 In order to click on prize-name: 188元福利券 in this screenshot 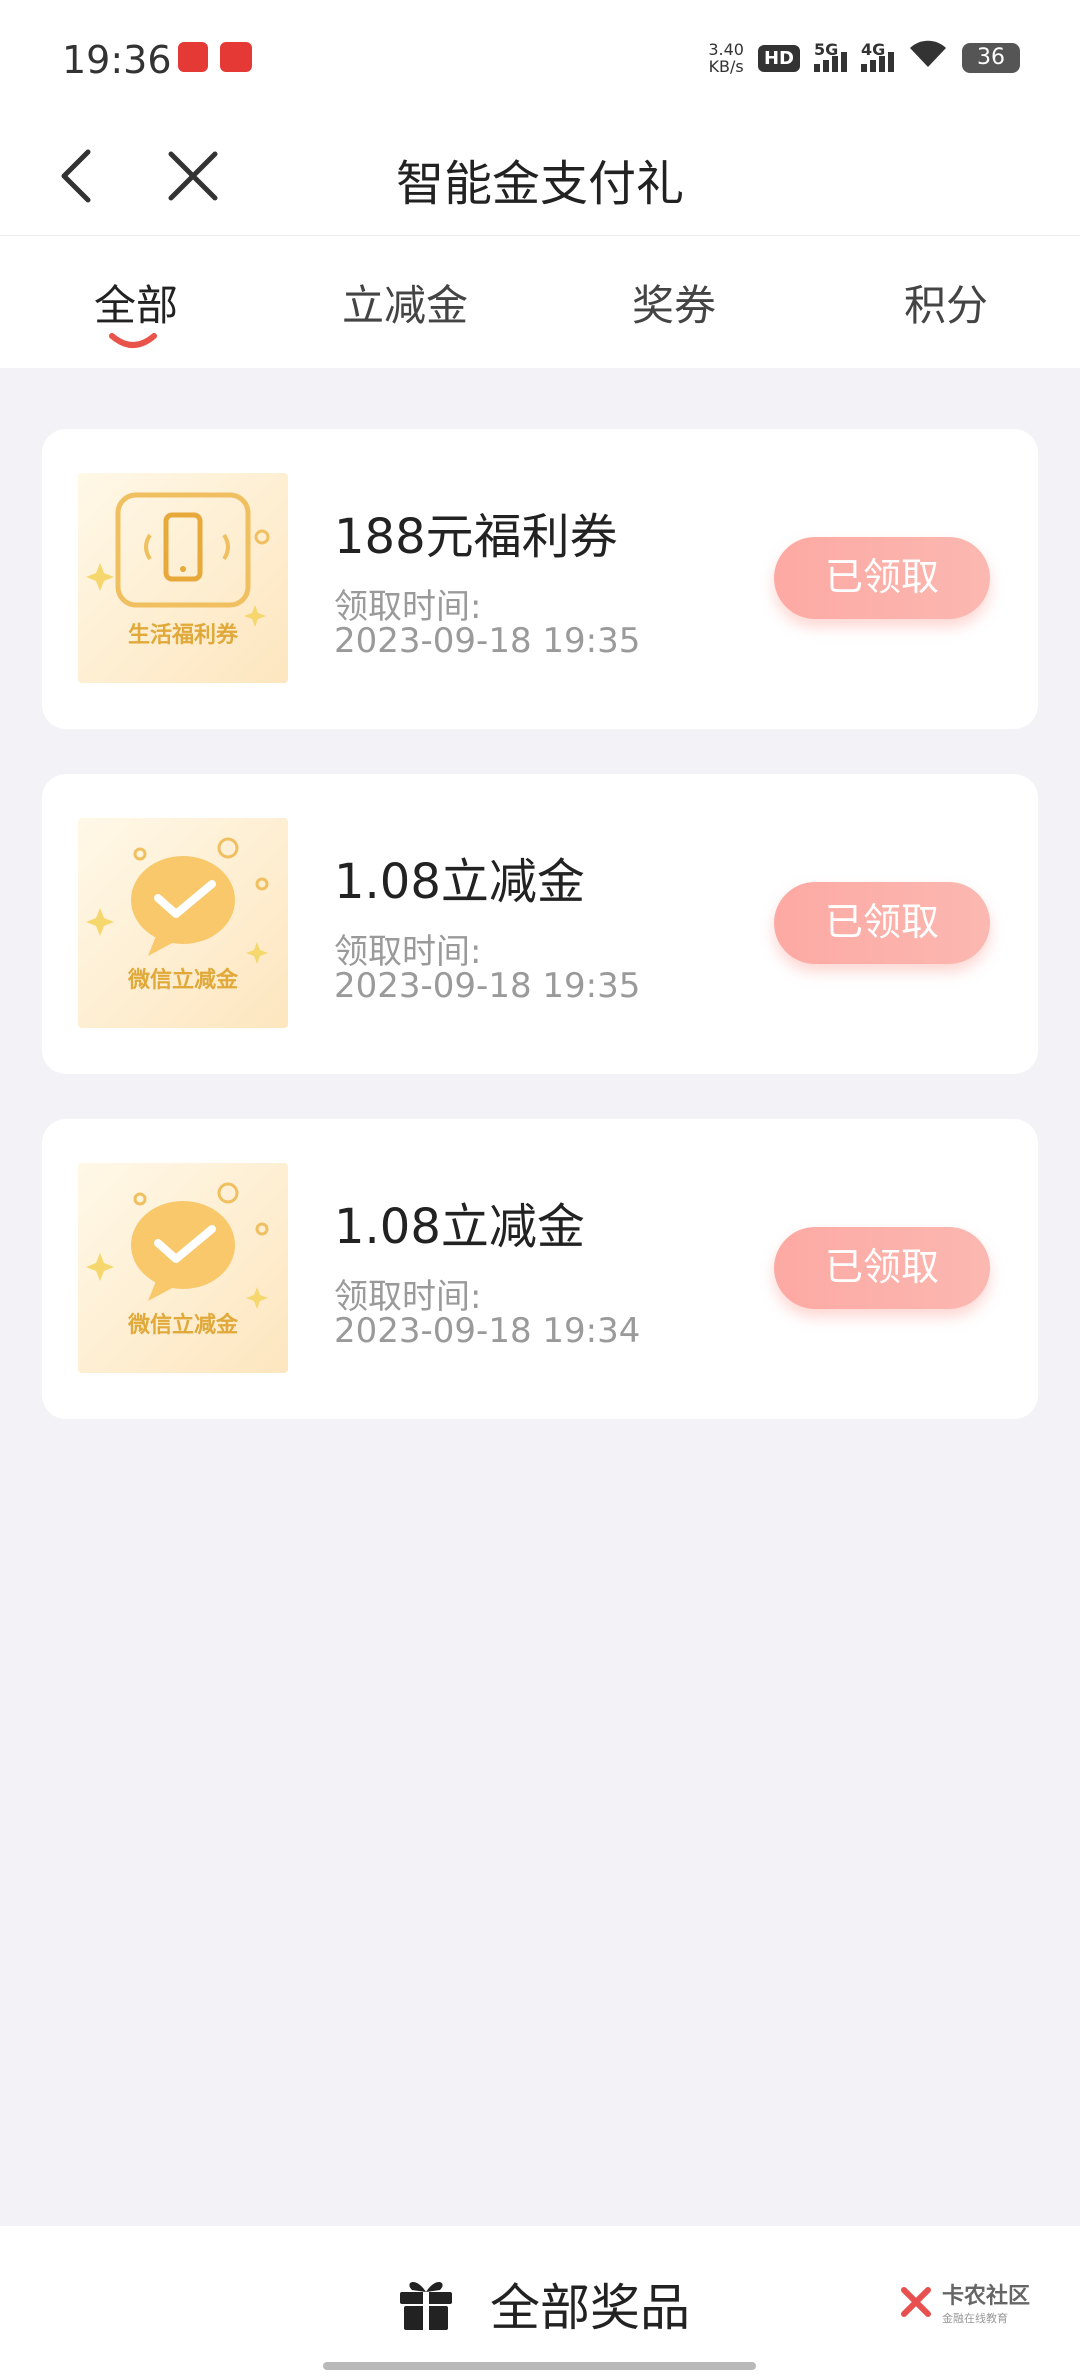, I will do `click(476, 537)`.